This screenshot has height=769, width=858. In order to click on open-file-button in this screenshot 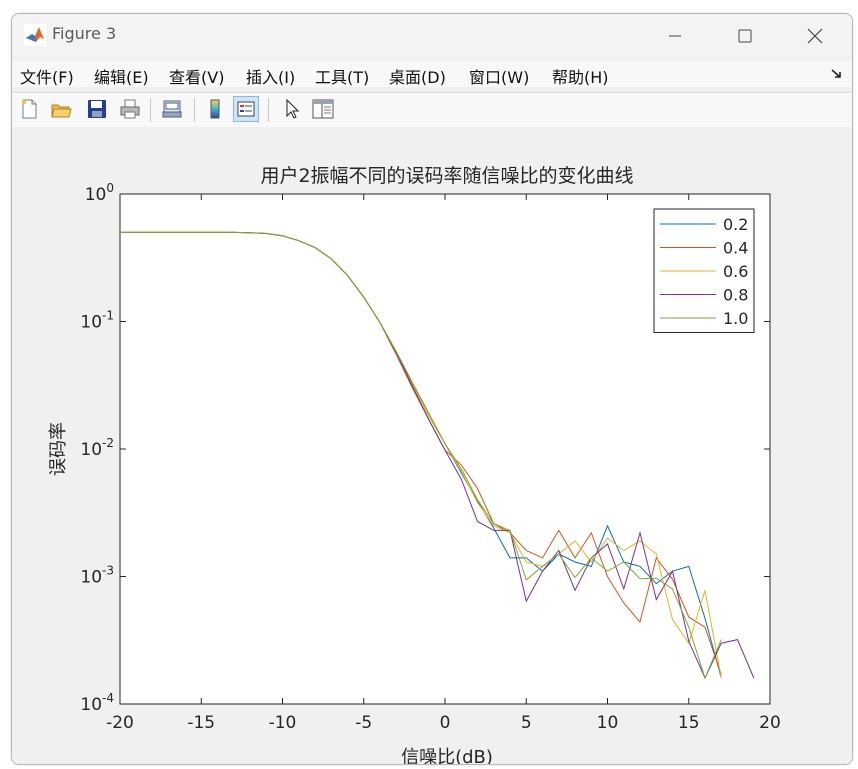, I will do `click(61, 109)`.